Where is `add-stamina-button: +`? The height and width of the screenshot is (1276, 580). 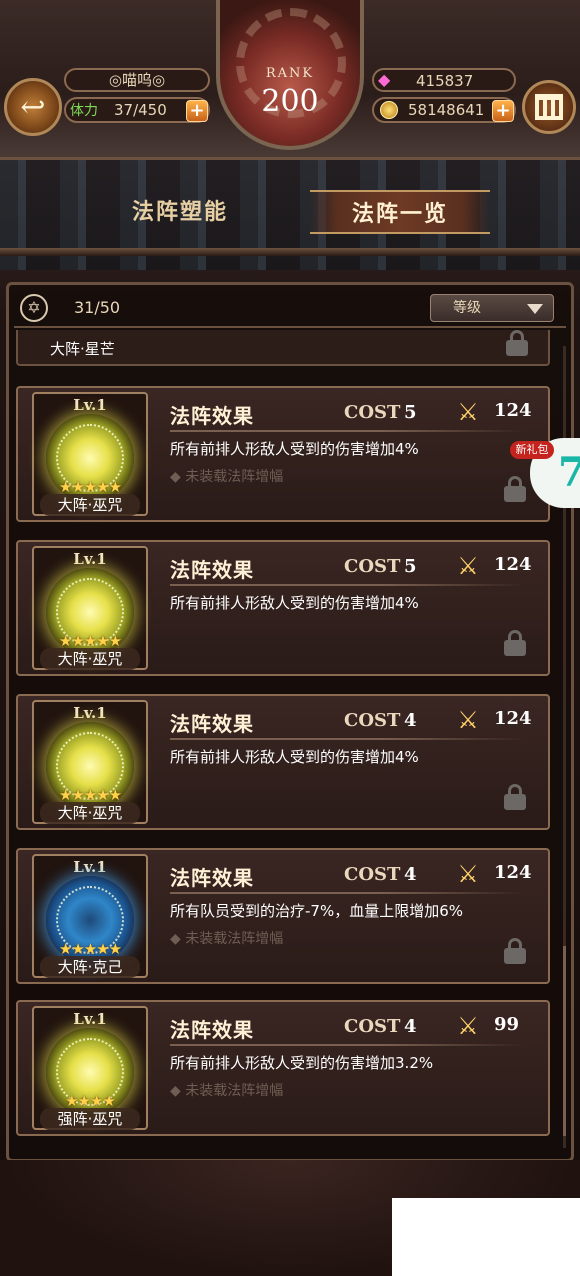
add-stamina-button: + is located at coordinates (197, 111).